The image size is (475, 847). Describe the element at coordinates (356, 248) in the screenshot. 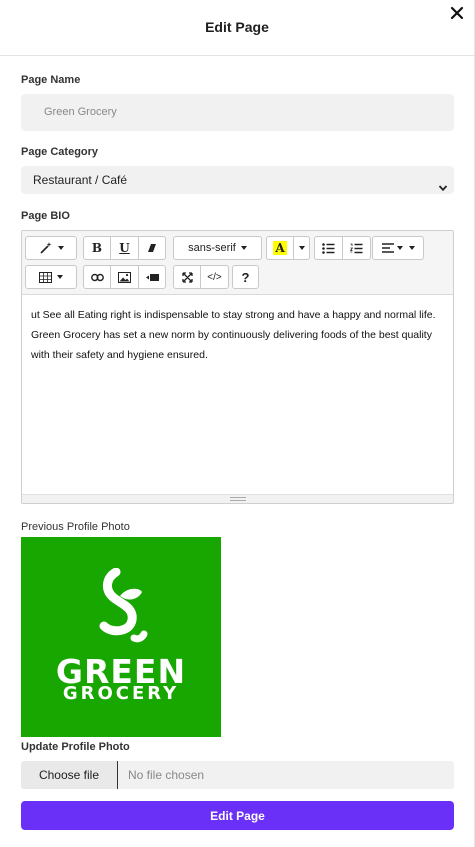

I see `ordered-list-icon` at that location.